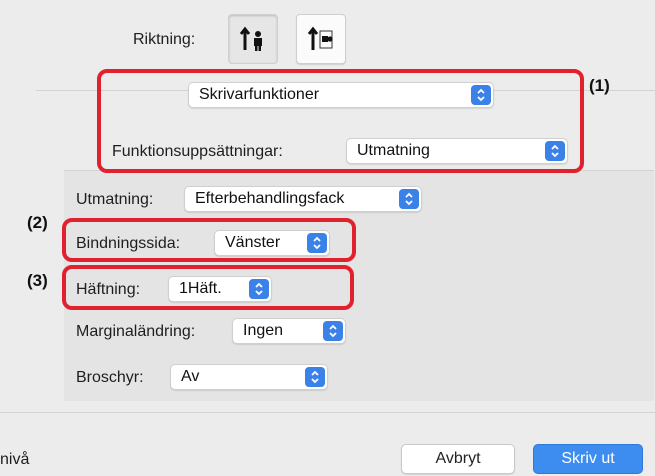  I want to click on orientation-landscape-button, so click(321, 39).